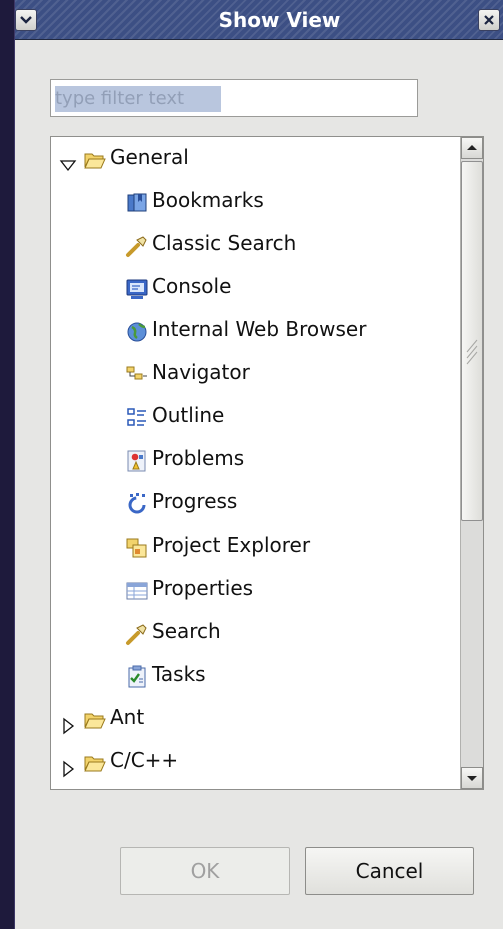 The height and width of the screenshot is (929, 503). Describe the element at coordinates (127, 717) in the screenshot. I see `tree-item-label: Ant` at that location.